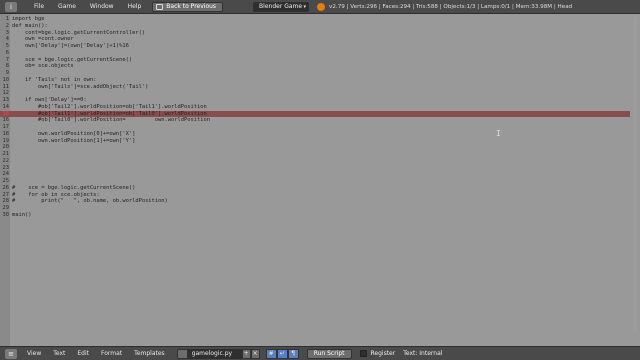 This screenshot has height=360, width=640. I want to click on vertical-scrollbar, so click(635, 174).